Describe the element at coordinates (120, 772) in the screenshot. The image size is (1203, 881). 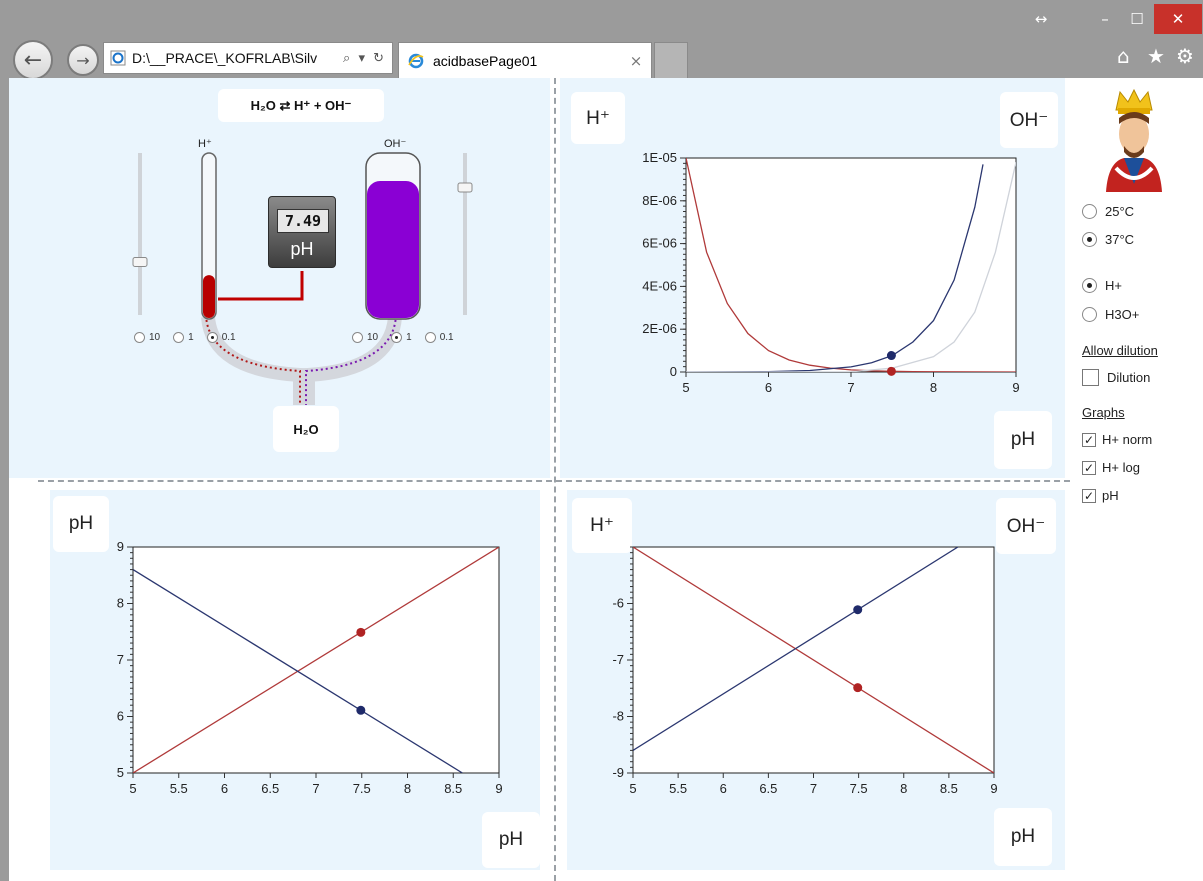
I see `y-tick-label: 5` at that location.